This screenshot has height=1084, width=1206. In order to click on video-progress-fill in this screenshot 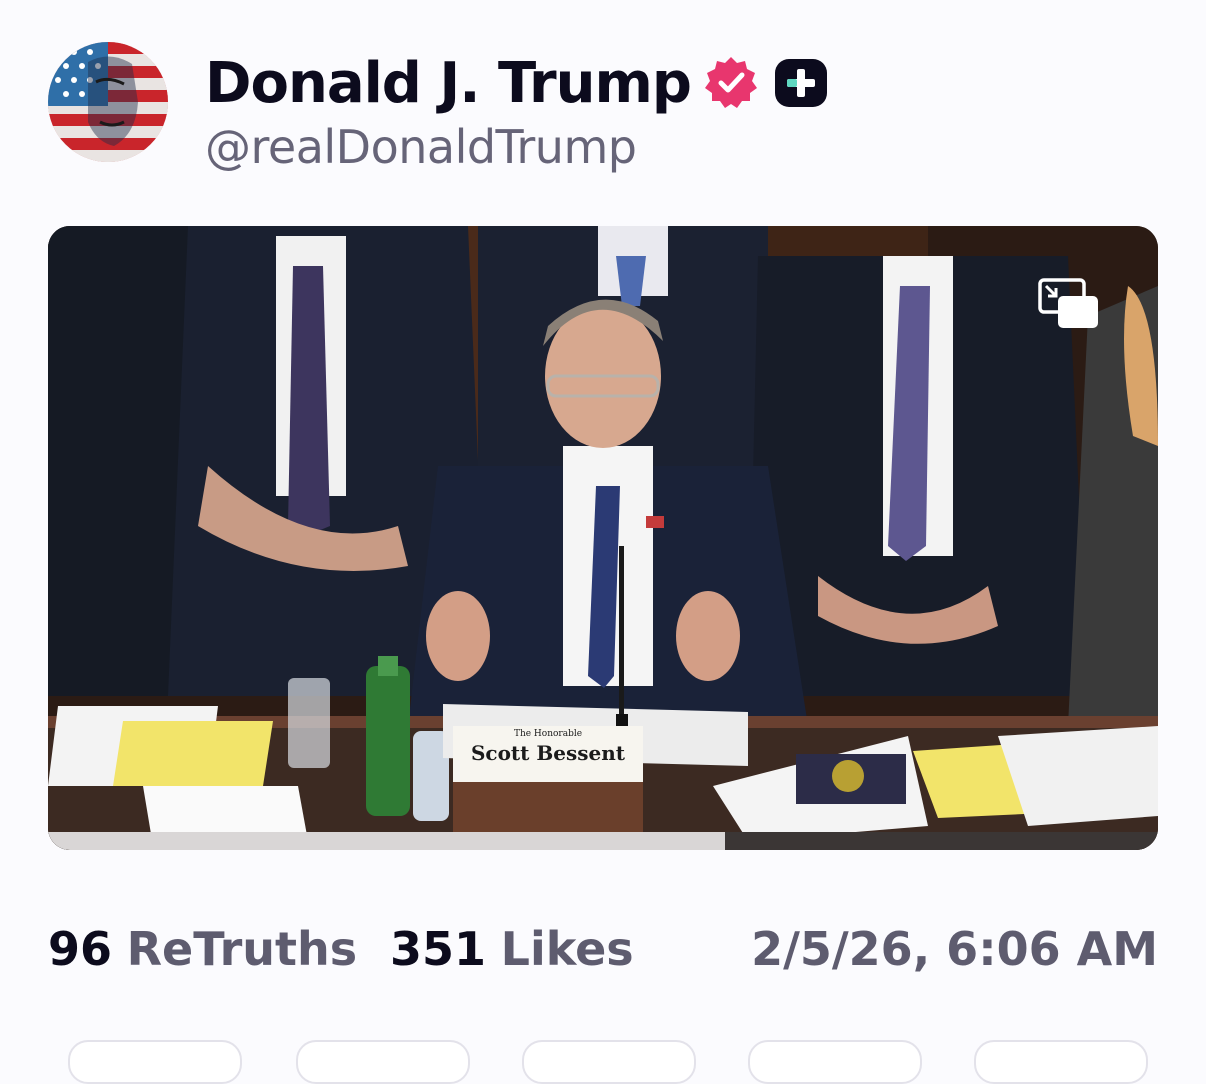, I will do `click(387, 841)`.